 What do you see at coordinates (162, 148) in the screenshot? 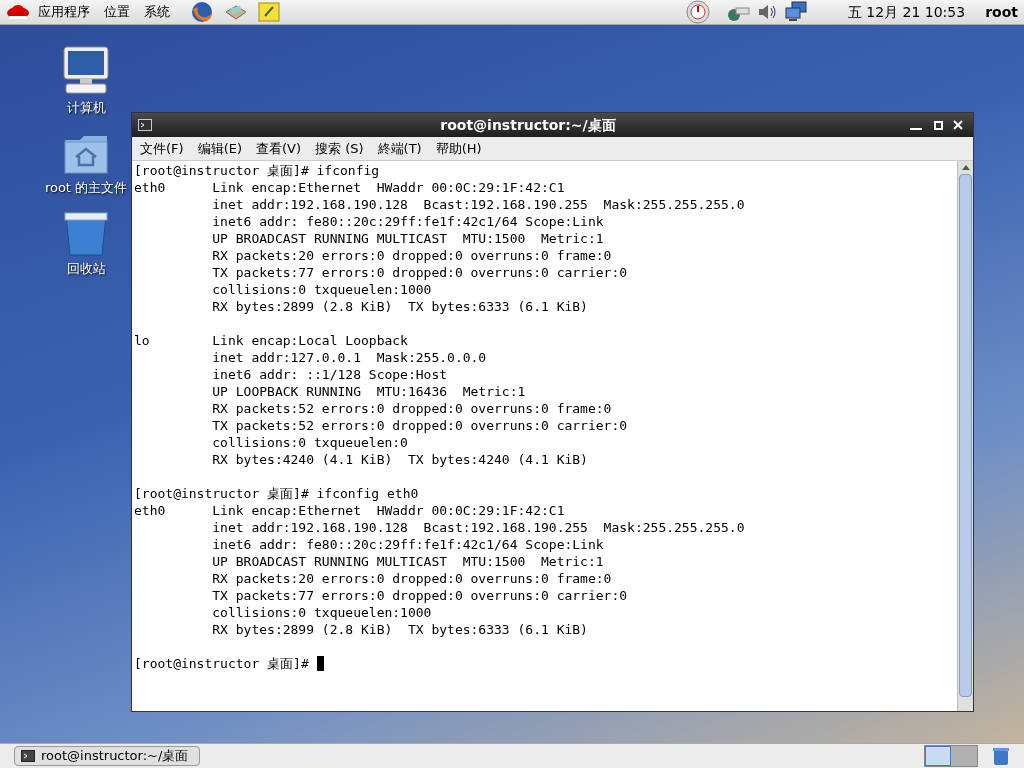
I see `menu-item: 文件(F)` at bounding box center [162, 148].